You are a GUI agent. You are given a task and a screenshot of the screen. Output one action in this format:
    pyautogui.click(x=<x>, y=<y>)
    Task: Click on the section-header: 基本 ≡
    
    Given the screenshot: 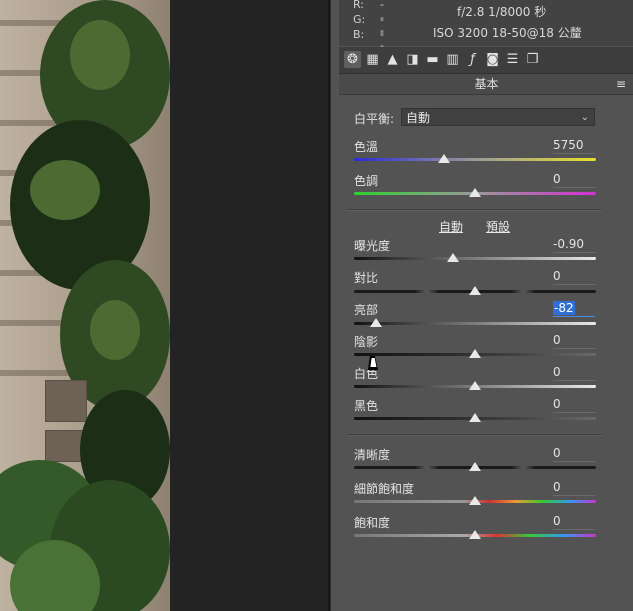 What is the action you would take?
    pyautogui.click(x=486, y=84)
    